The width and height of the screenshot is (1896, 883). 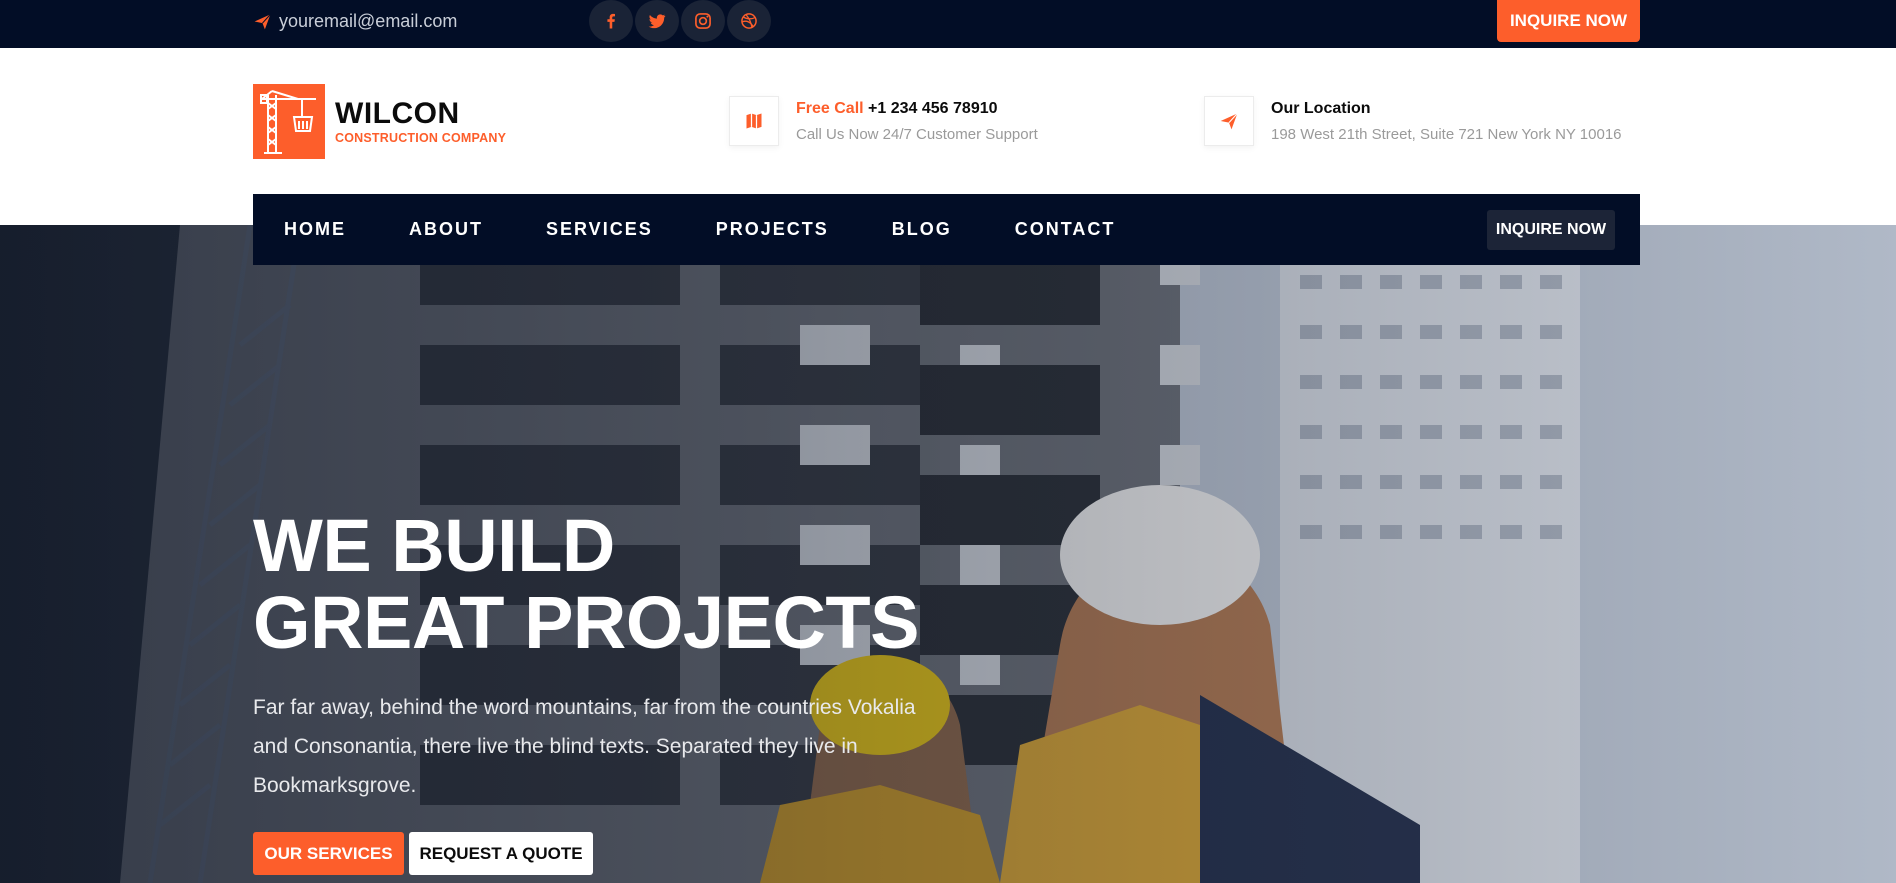 I want to click on top-bar: youremail@email.com INQUIRE NOW, so click(x=948, y=24).